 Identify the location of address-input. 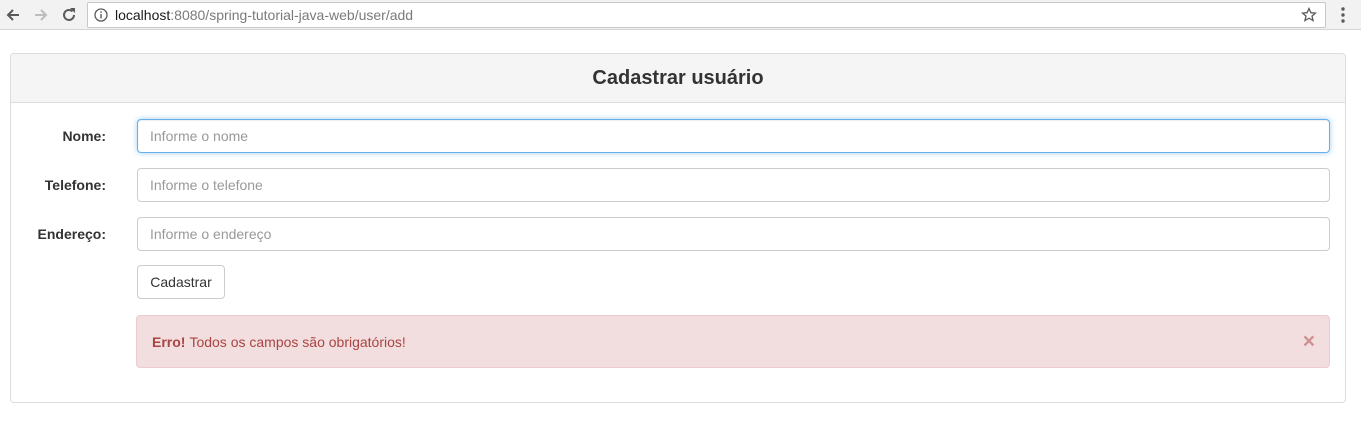
(733, 234).